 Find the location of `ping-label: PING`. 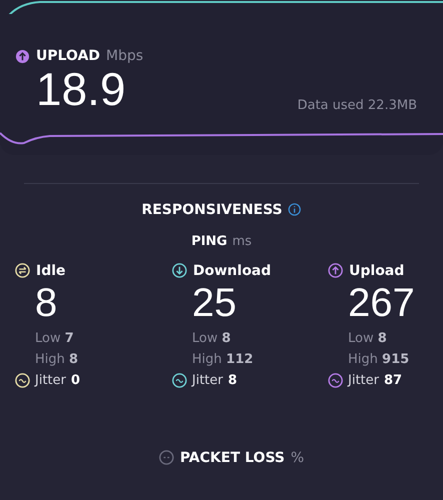

ping-label: PING is located at coordinates (209, 241).